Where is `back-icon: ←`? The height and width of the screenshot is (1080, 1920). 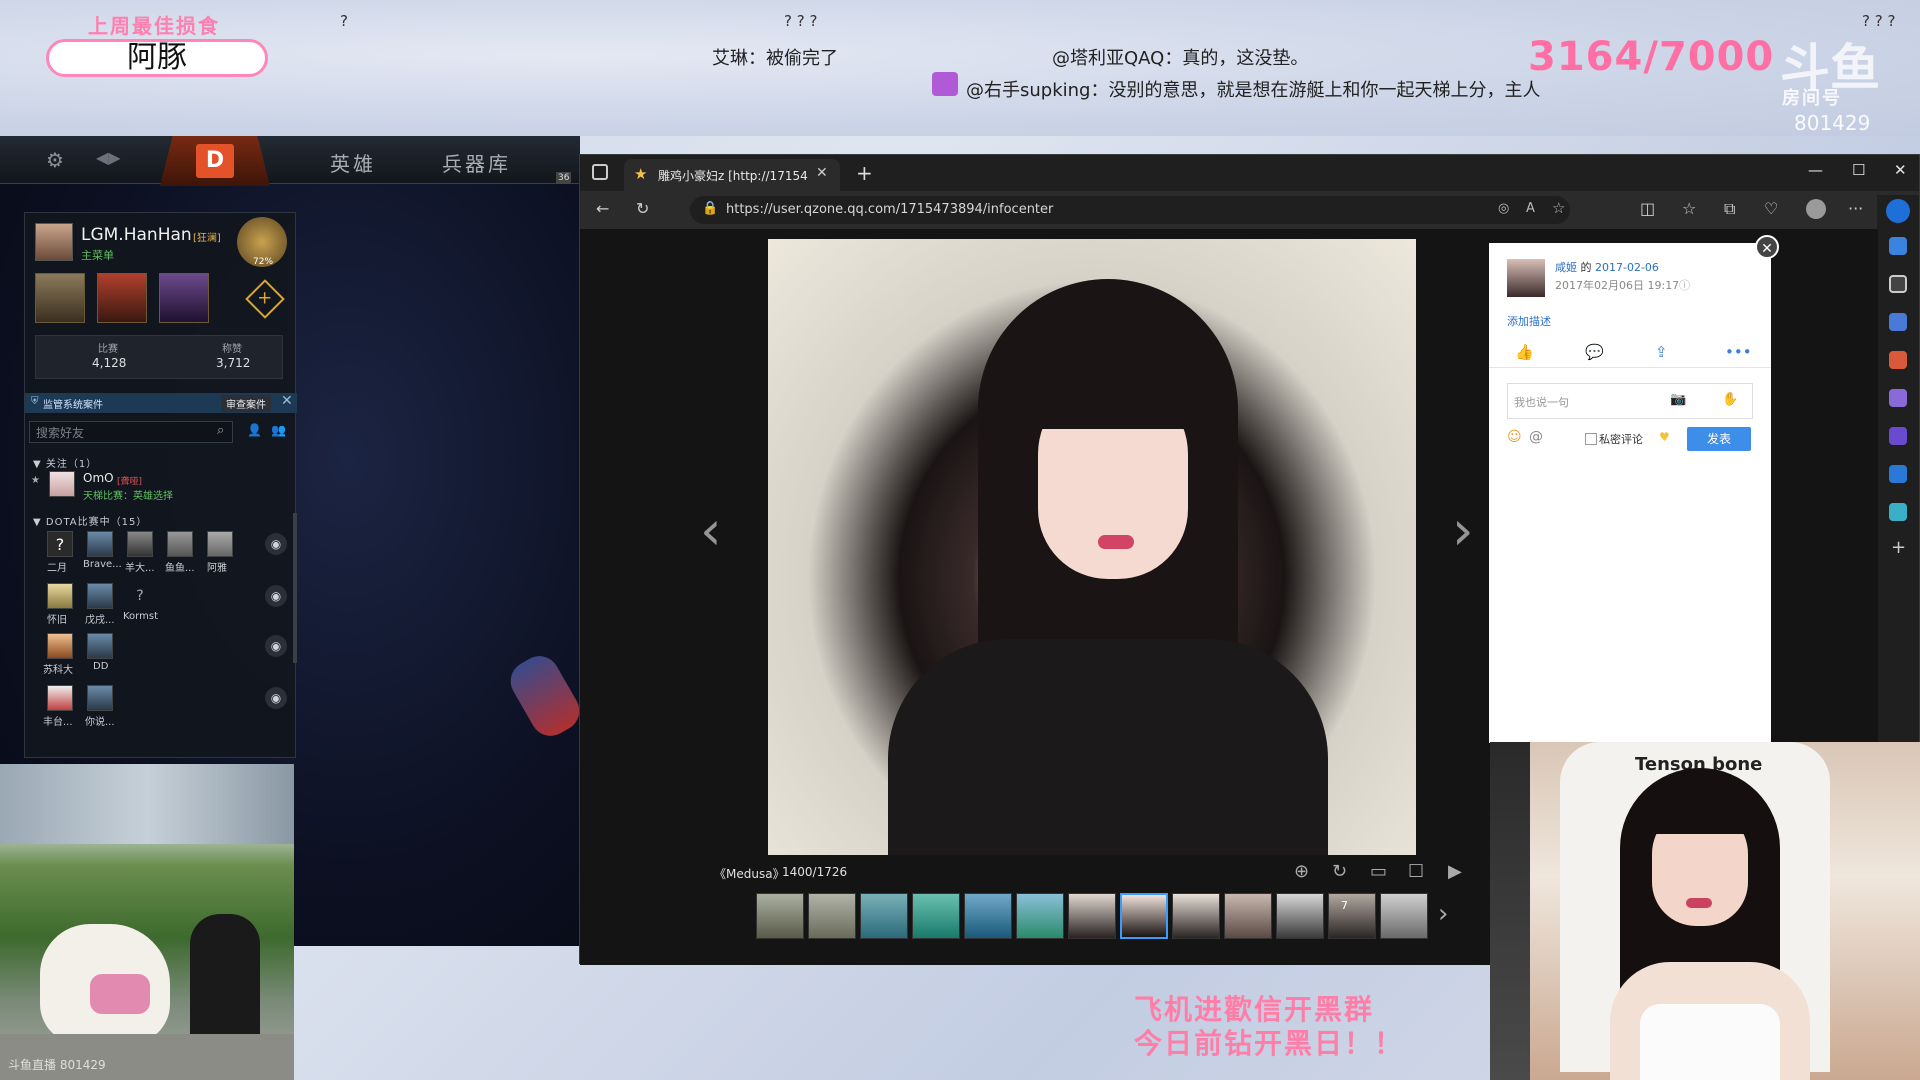 back-icon: ← is located at coordinates (602, 208).